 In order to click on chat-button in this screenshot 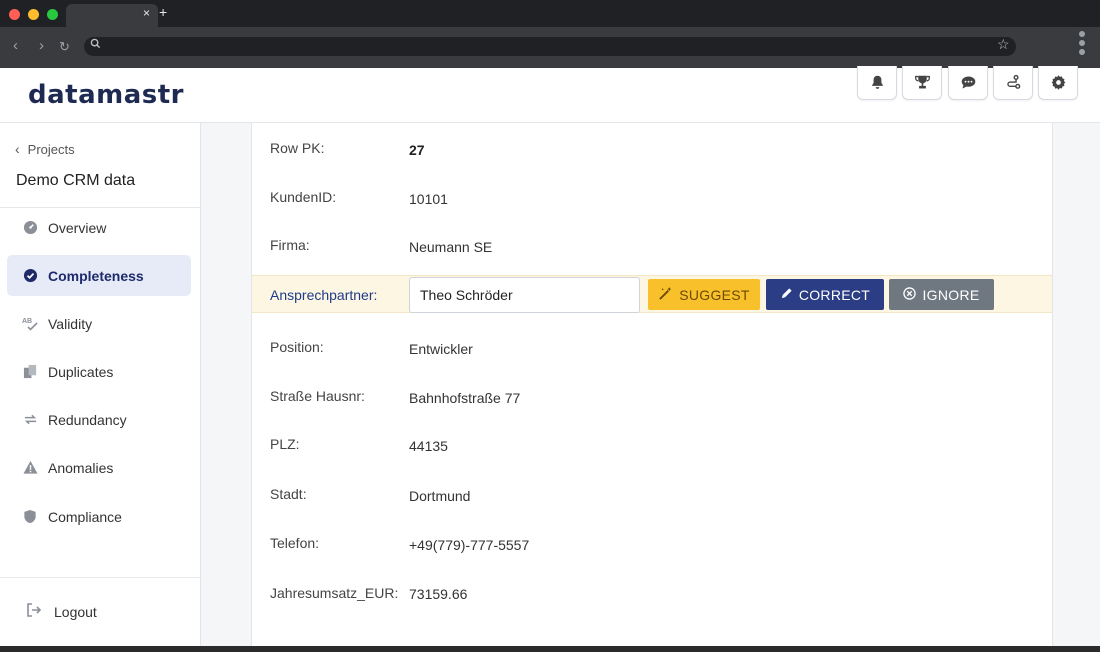, I will do `click(968, 83)`.